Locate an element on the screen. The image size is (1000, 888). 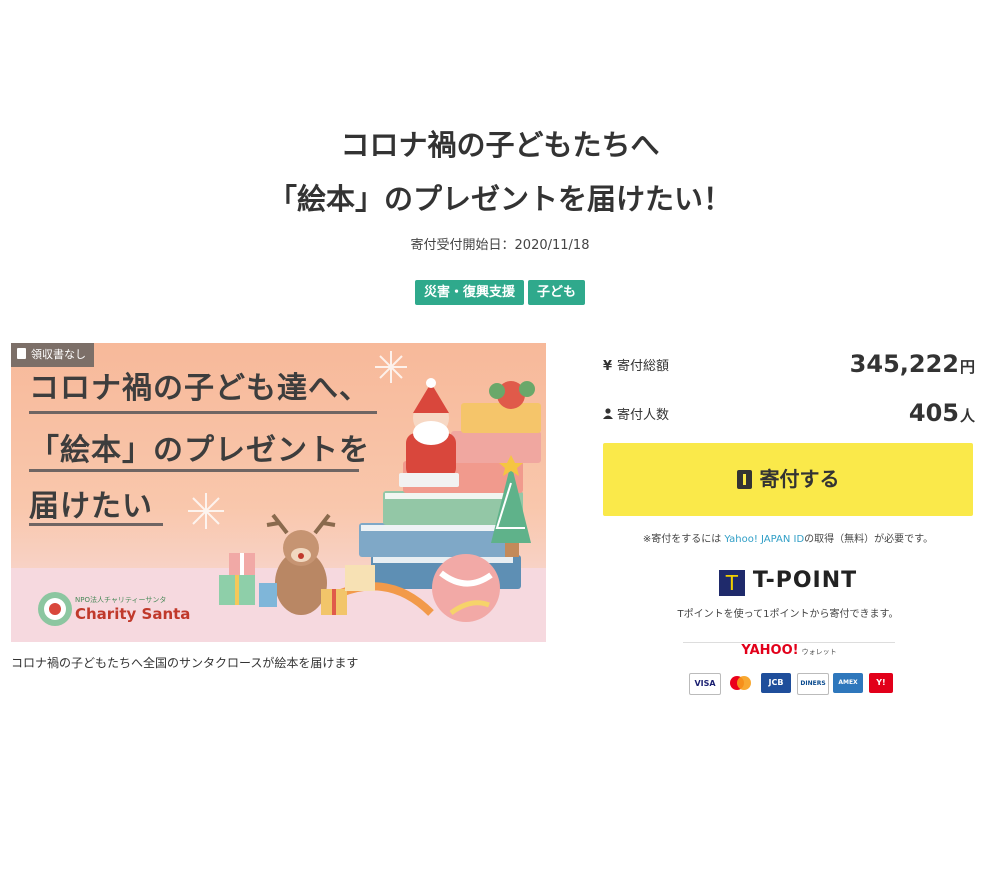
banner-headline-3: 届けたい is located at coordinates (91, 506).